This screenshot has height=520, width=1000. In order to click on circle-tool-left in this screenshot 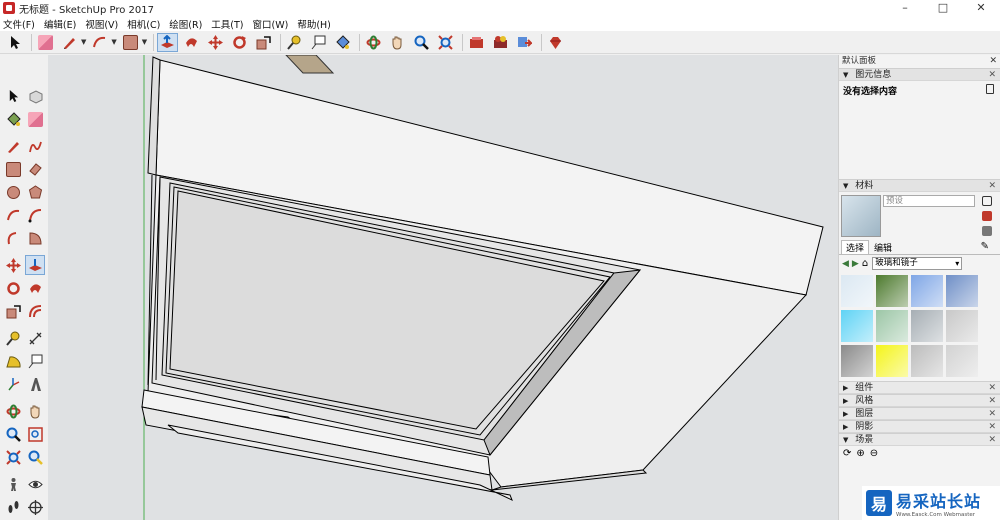, I will do `click(13, 192)`.